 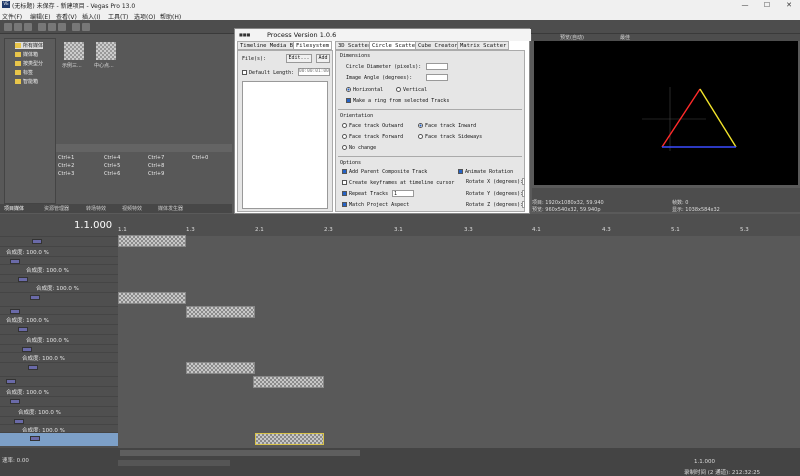 What do you see at coordinates (323, 58) in the screenshot?
I see `add-button: Add` at bounding box center [323, 58].